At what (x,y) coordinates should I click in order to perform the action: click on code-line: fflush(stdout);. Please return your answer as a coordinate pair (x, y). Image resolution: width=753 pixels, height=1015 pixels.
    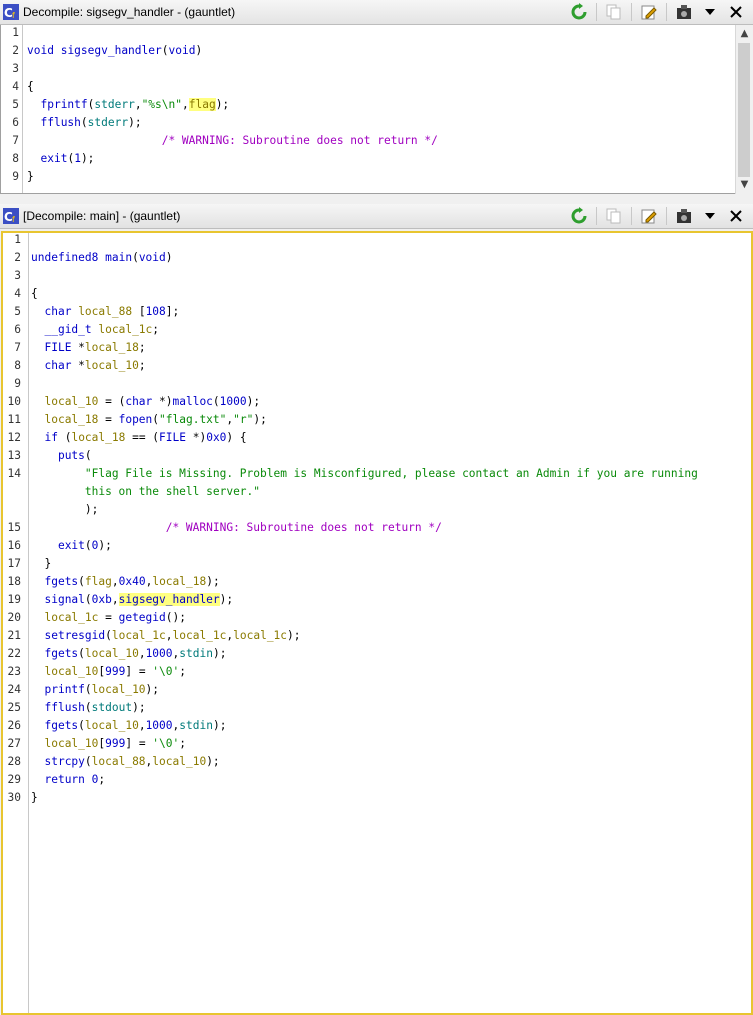
    Looking at the image, I should click on (88, 707).